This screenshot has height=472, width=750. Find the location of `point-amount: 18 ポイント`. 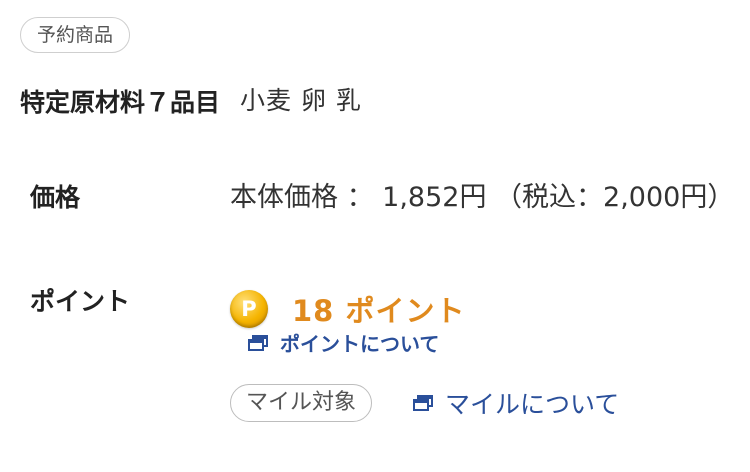

point-amount: 18 ポイント is located at coordinates (379, 311).